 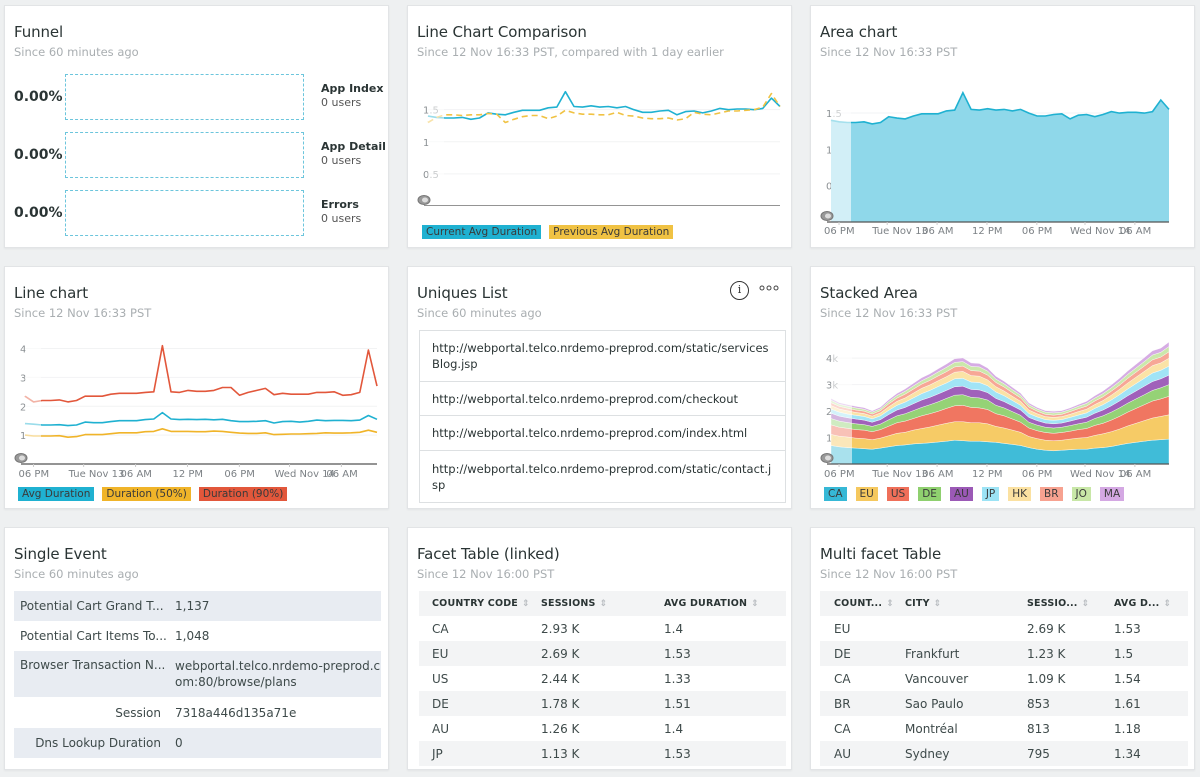 I want to click on attribute-row: Potential Cart Items To... 1,048, so click(x=197, y=636).